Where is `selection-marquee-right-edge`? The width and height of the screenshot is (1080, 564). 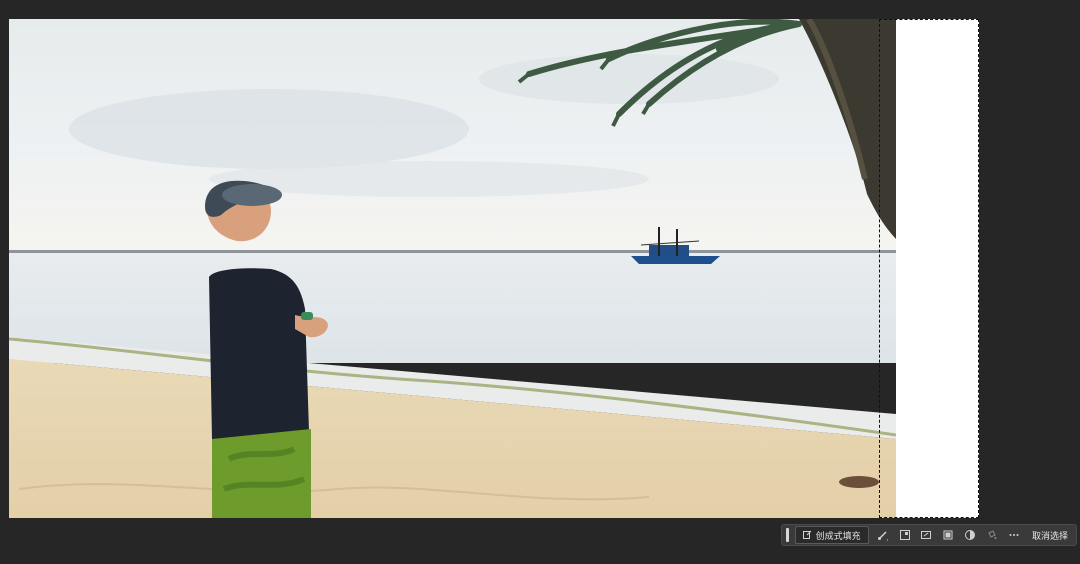
selection-marquee-right-edge is located at coordinates (978, 268).